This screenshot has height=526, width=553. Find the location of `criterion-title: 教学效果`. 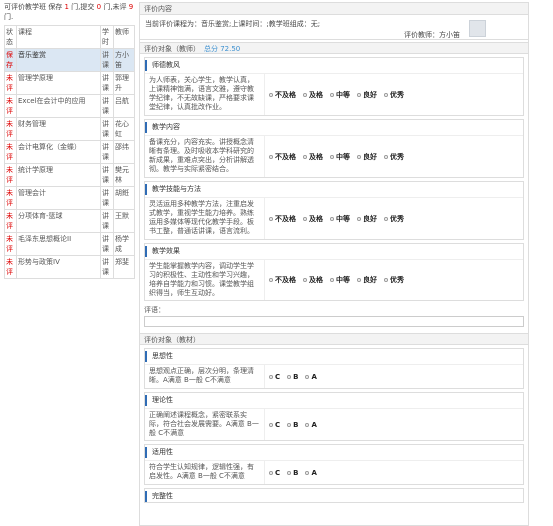

criterion-title: 教学效果 is located at coordinates (334, 251).